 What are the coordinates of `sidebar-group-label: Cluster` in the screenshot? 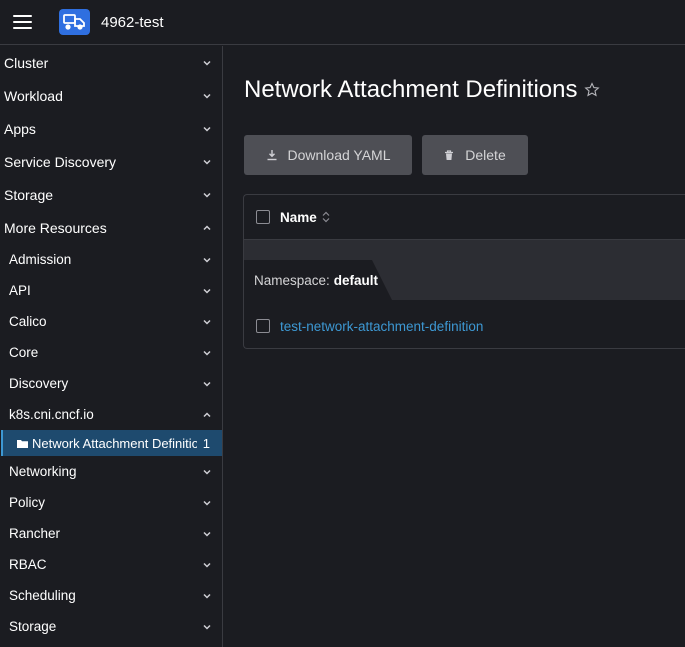 It's located at (26, 62).